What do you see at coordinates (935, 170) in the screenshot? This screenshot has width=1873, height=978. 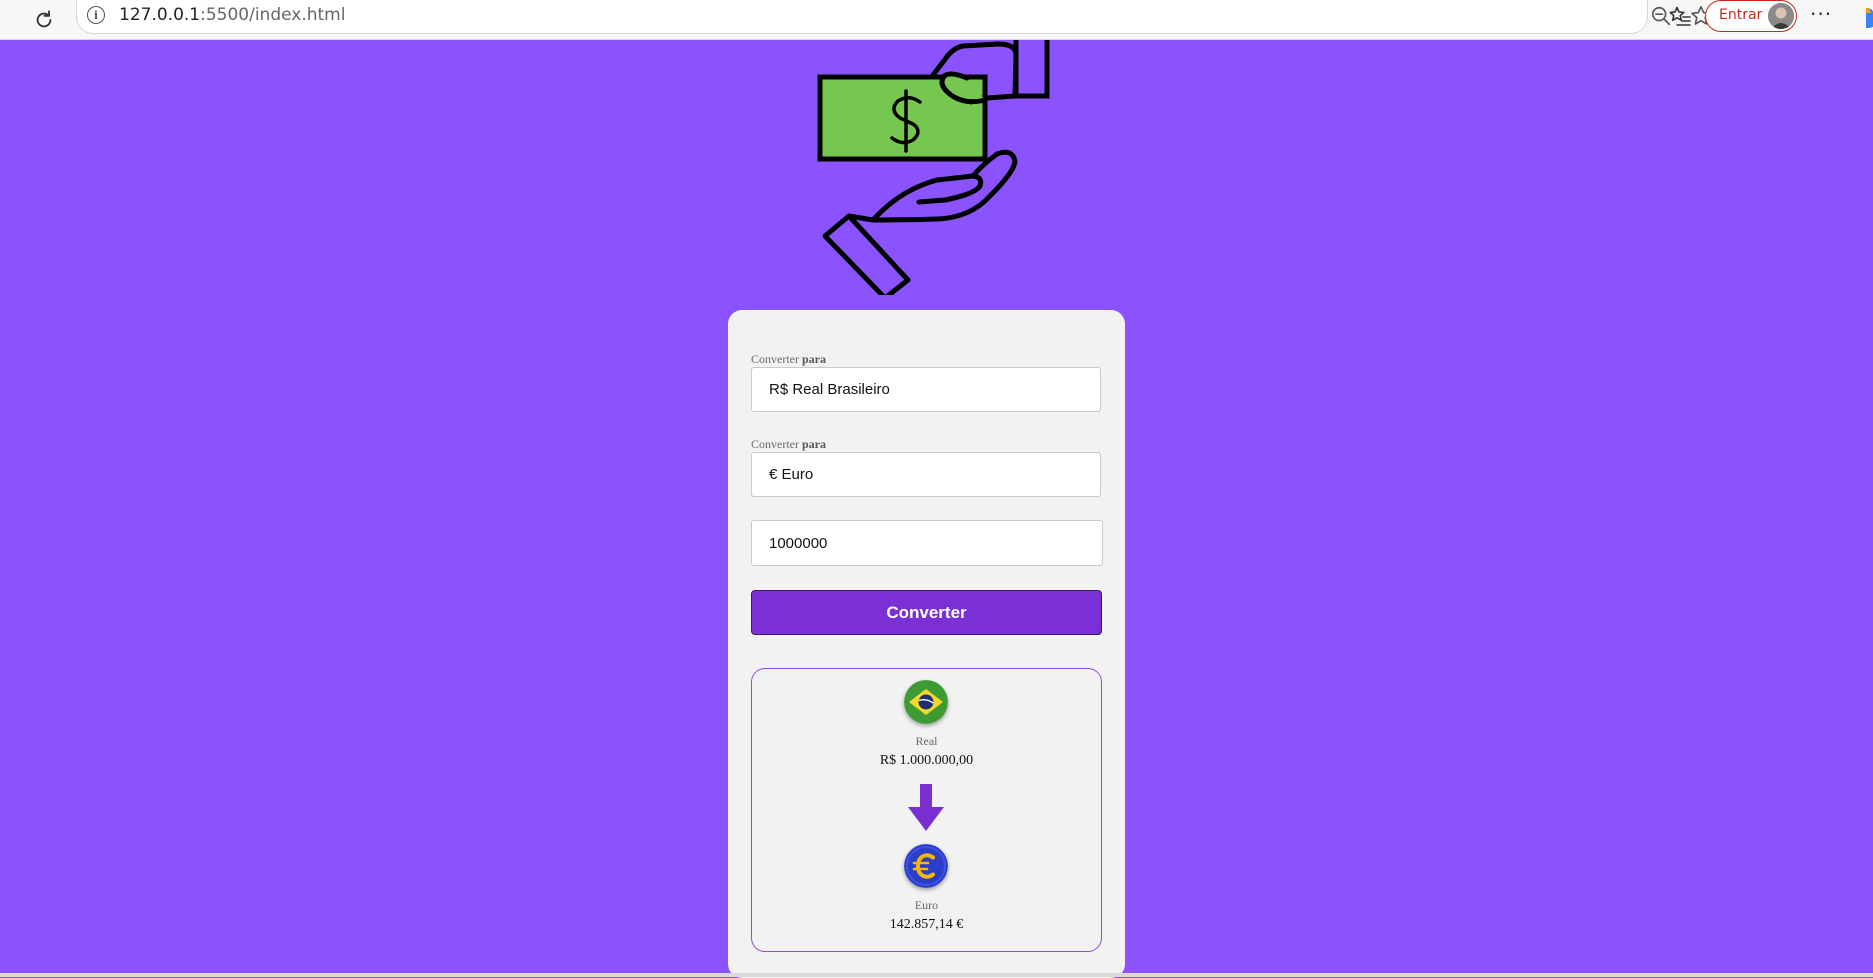 I see `money-exchange-illustration` at bounding box center [935, 170].